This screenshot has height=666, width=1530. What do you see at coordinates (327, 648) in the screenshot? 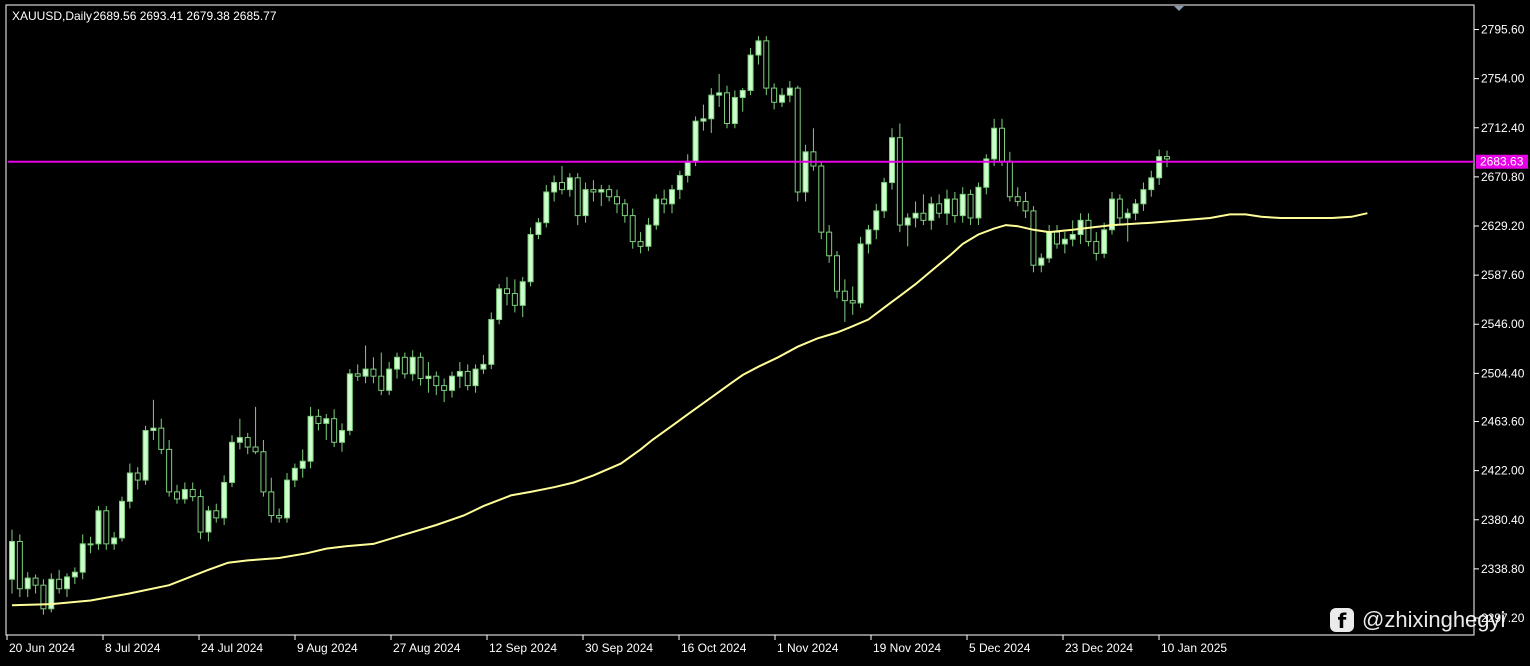
I see `time-tick-label: 9 Aug 2024` at bounding box center [327, 648].